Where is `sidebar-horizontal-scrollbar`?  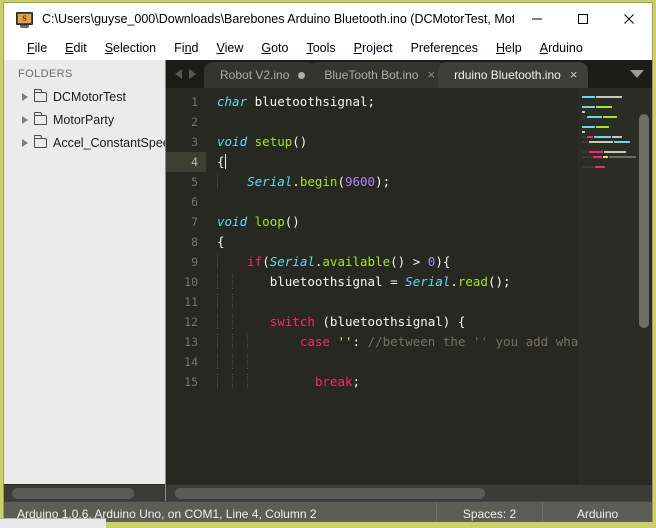 sidebar-horizontal-scrollbar is located at coordinates (84, 492).